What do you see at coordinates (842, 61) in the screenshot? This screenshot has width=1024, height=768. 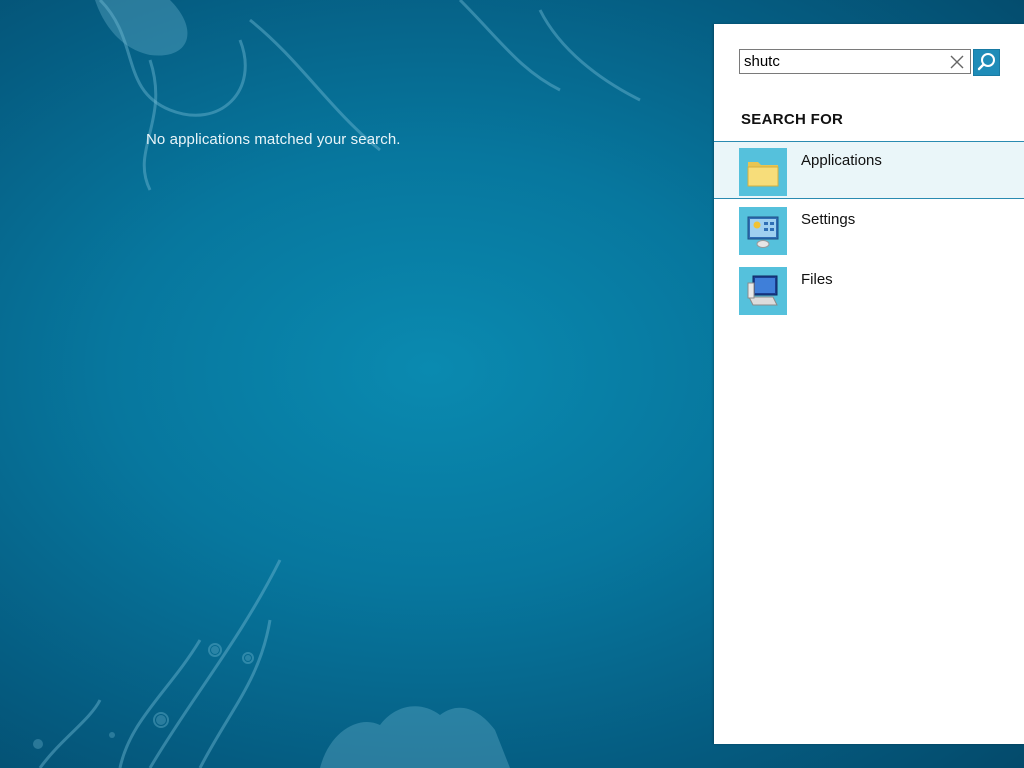 I see `search-input` at bounding box center [842, 61].